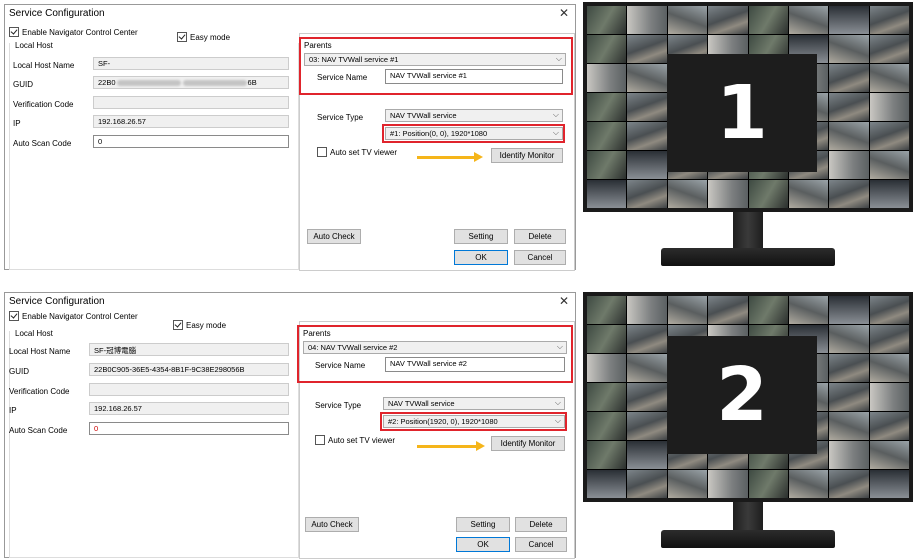 This screenshot has width=917, height=559. I want to click on local-host-name-field: SF-冠博電腦, so click(189, 349).